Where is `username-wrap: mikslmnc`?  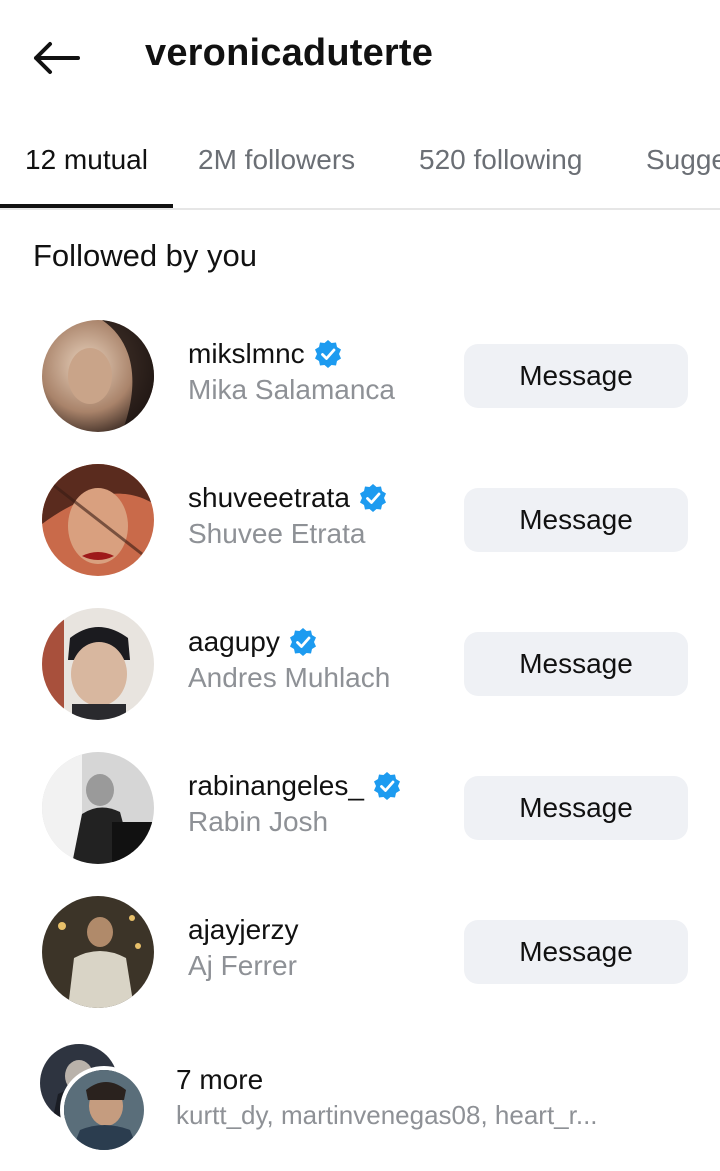 username-wrap: mikslmnc is located at coordinates (265, 354).